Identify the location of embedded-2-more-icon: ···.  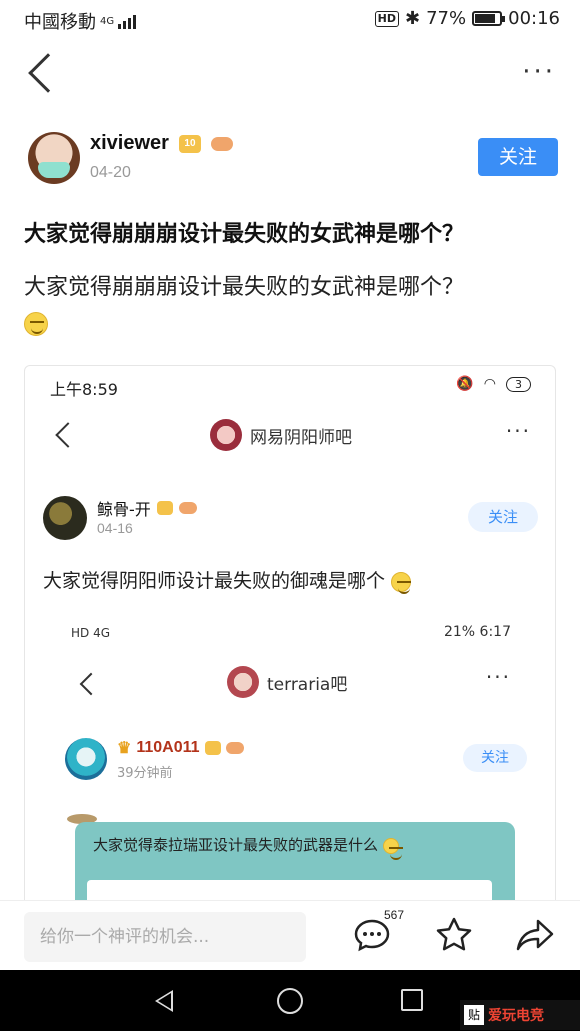
(498, 677).